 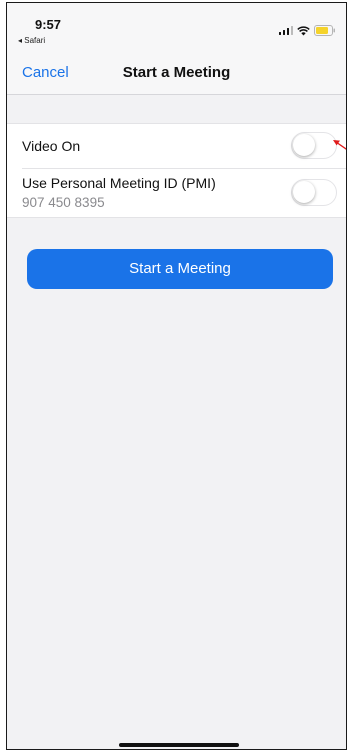 I want to click on signal-bars-icon, so click(x=285, y=30).